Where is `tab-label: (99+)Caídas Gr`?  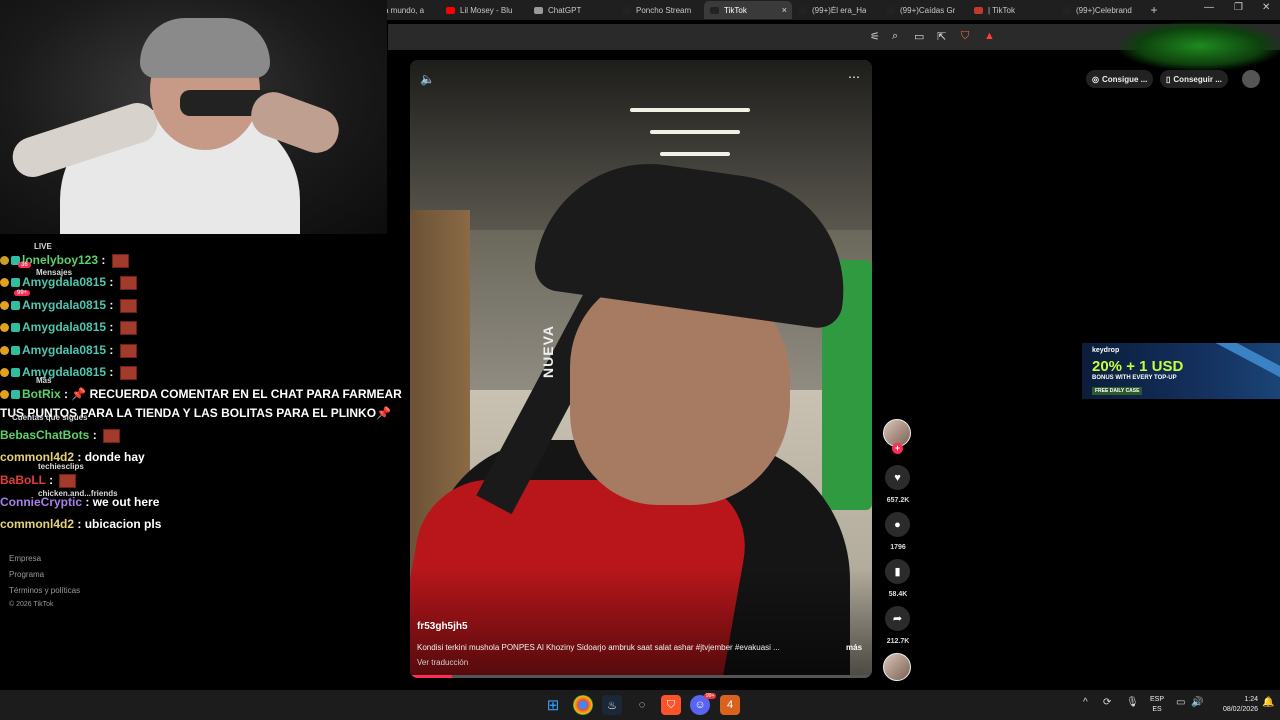 tab-label: (99+)Caídas Gr is located at coordinates (928, 10).